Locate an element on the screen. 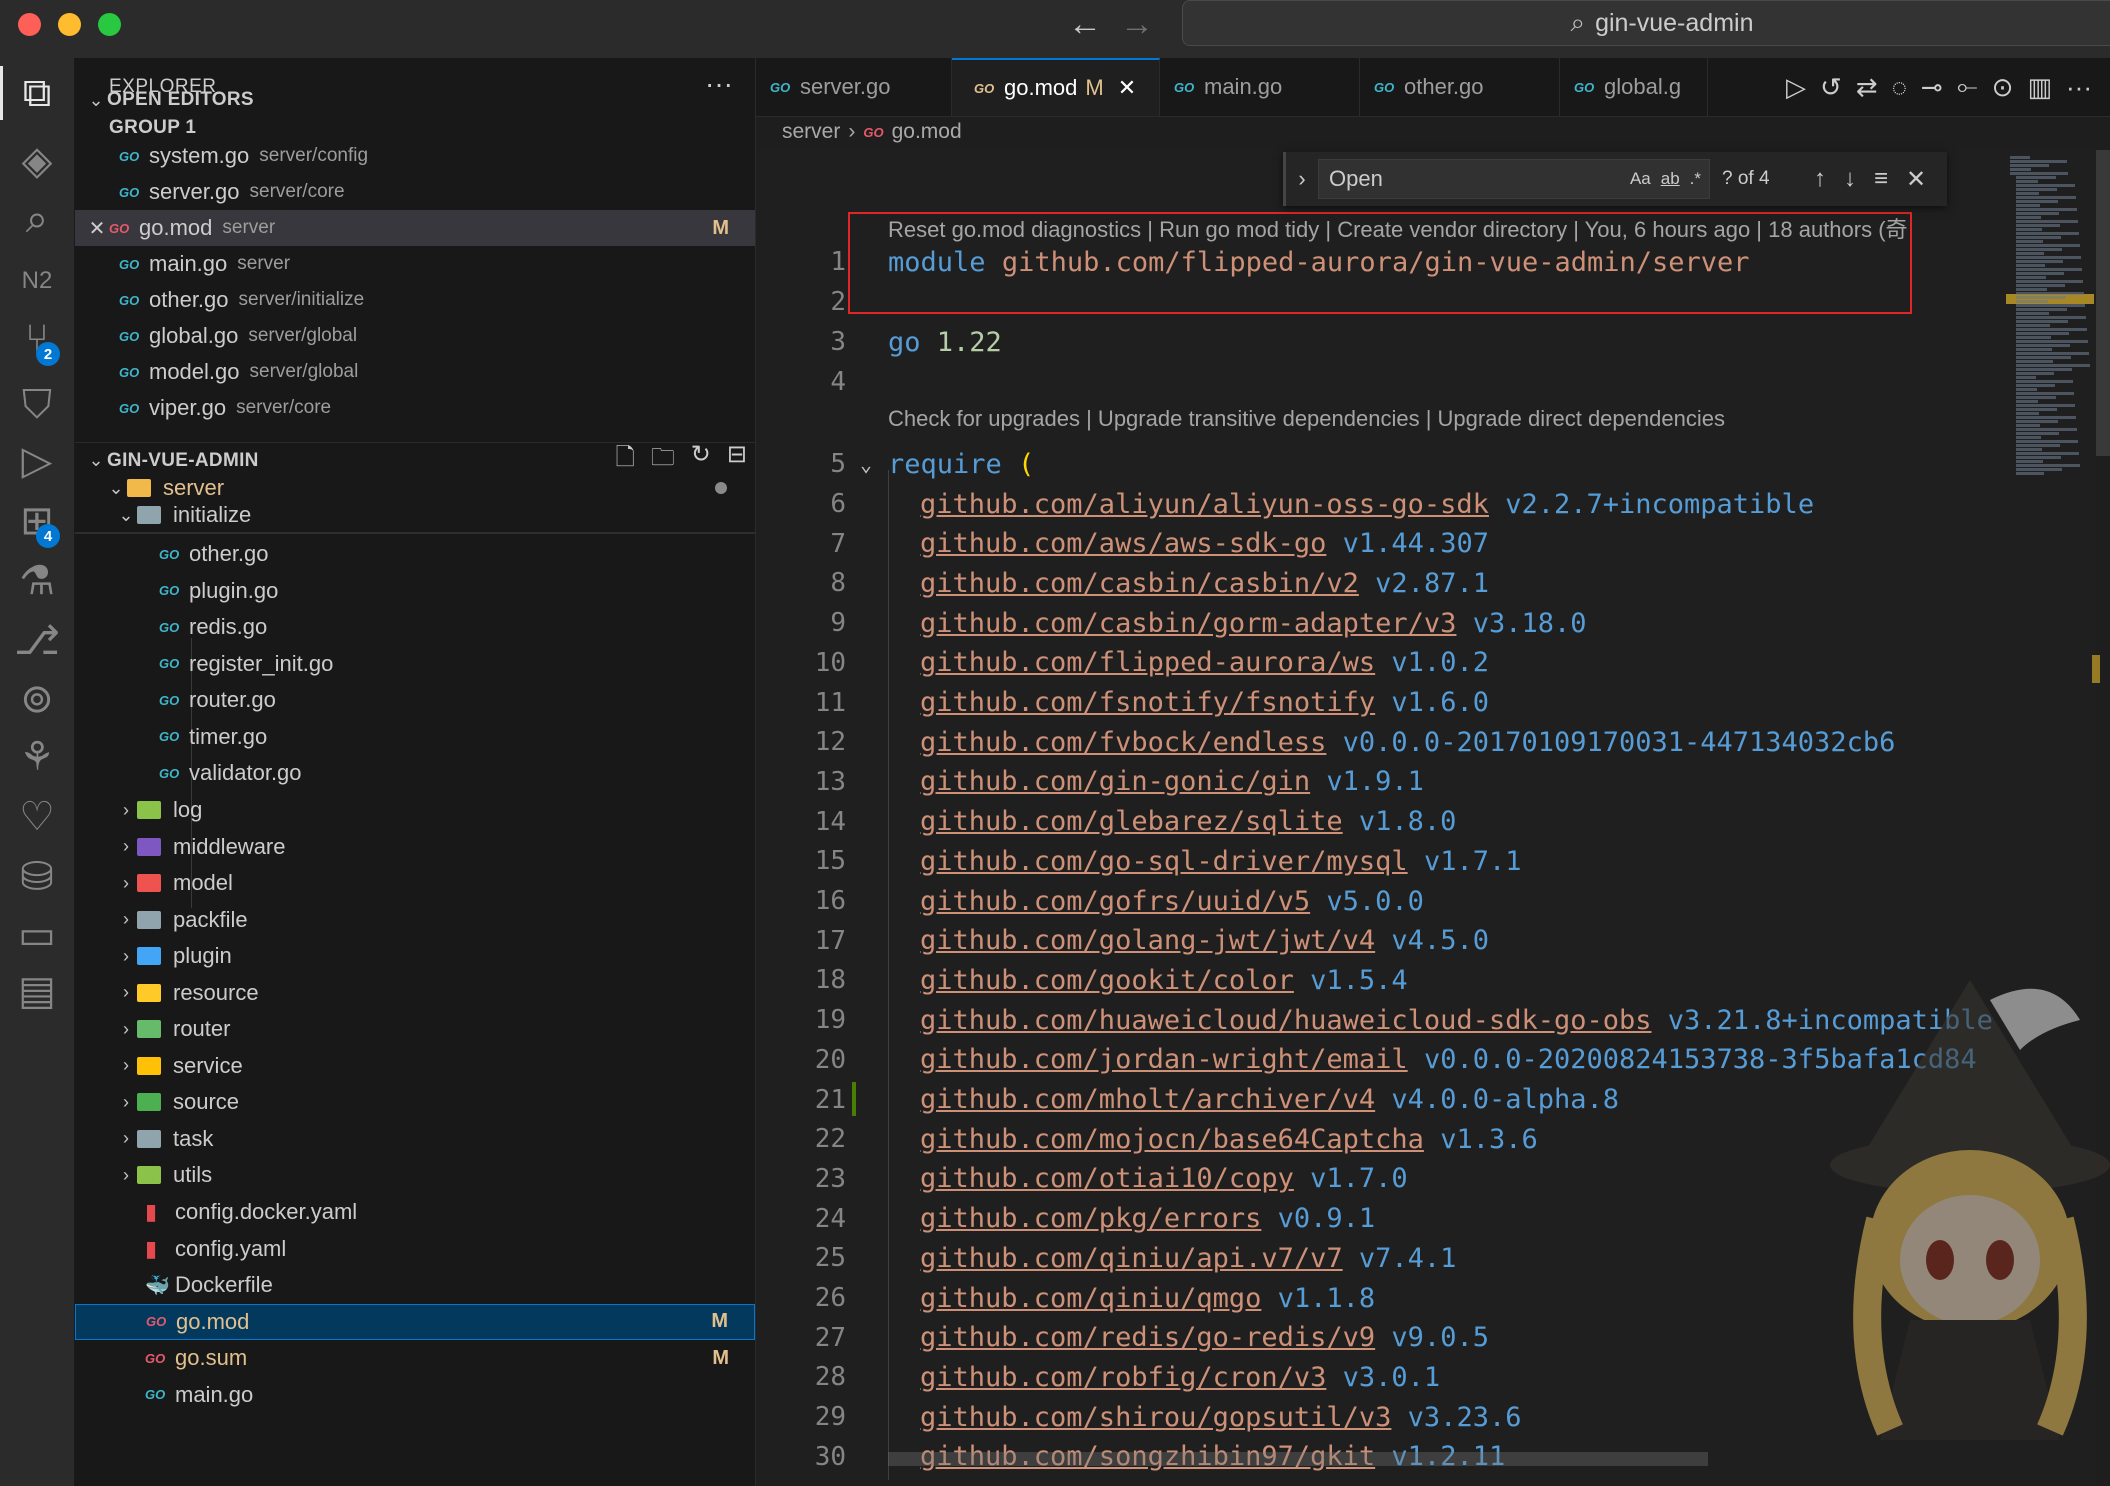 This screenshot has height=1486, width=2110. tree-folder: › packfile is located at coordinates (415, 920).